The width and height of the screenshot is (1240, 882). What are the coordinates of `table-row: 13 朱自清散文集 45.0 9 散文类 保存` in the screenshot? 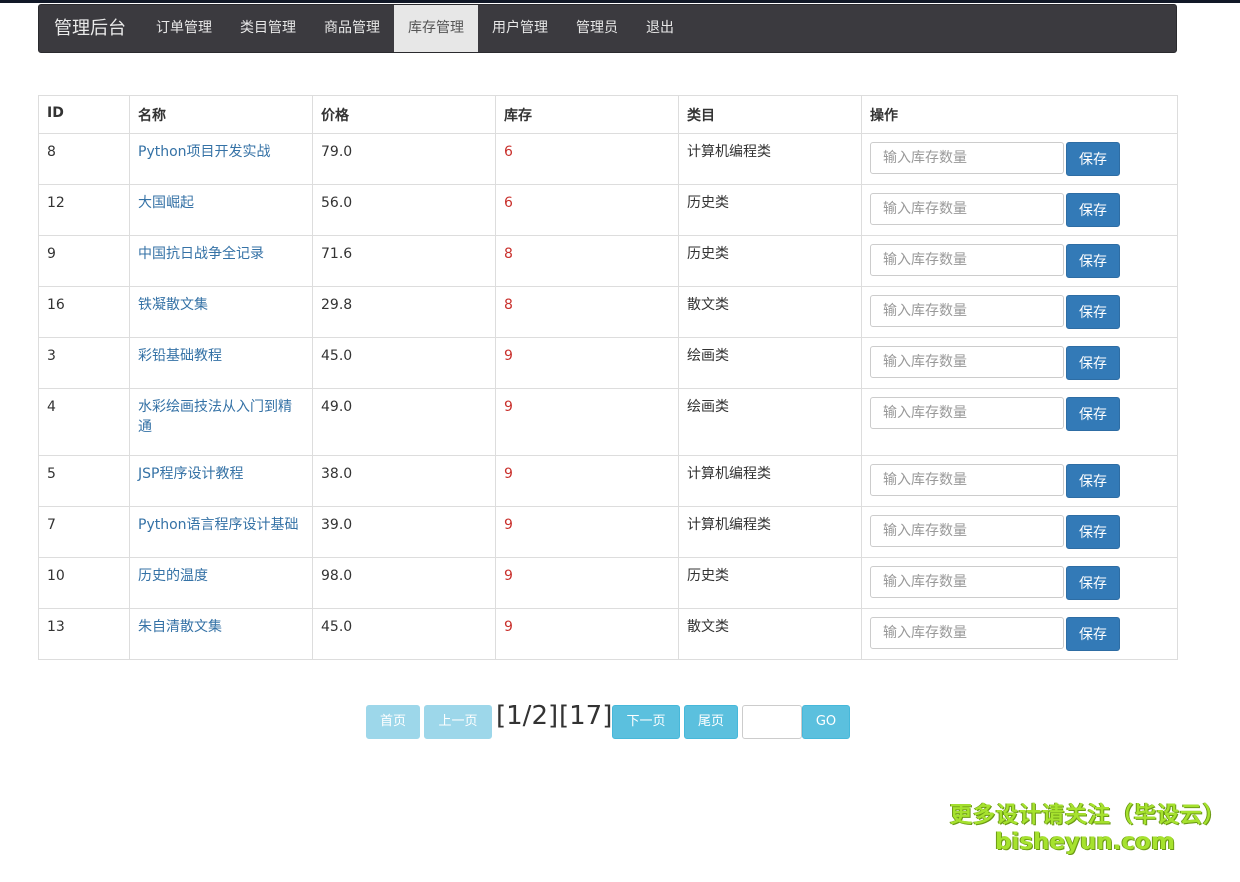 It's located at (608, 634).